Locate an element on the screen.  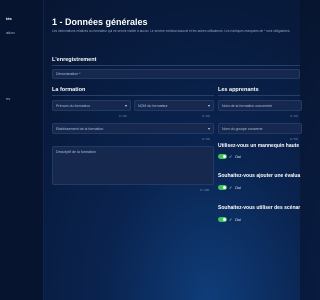
question-mannequin: Utilisez-vous un mannequin haute is located at coordinates (259, 146).